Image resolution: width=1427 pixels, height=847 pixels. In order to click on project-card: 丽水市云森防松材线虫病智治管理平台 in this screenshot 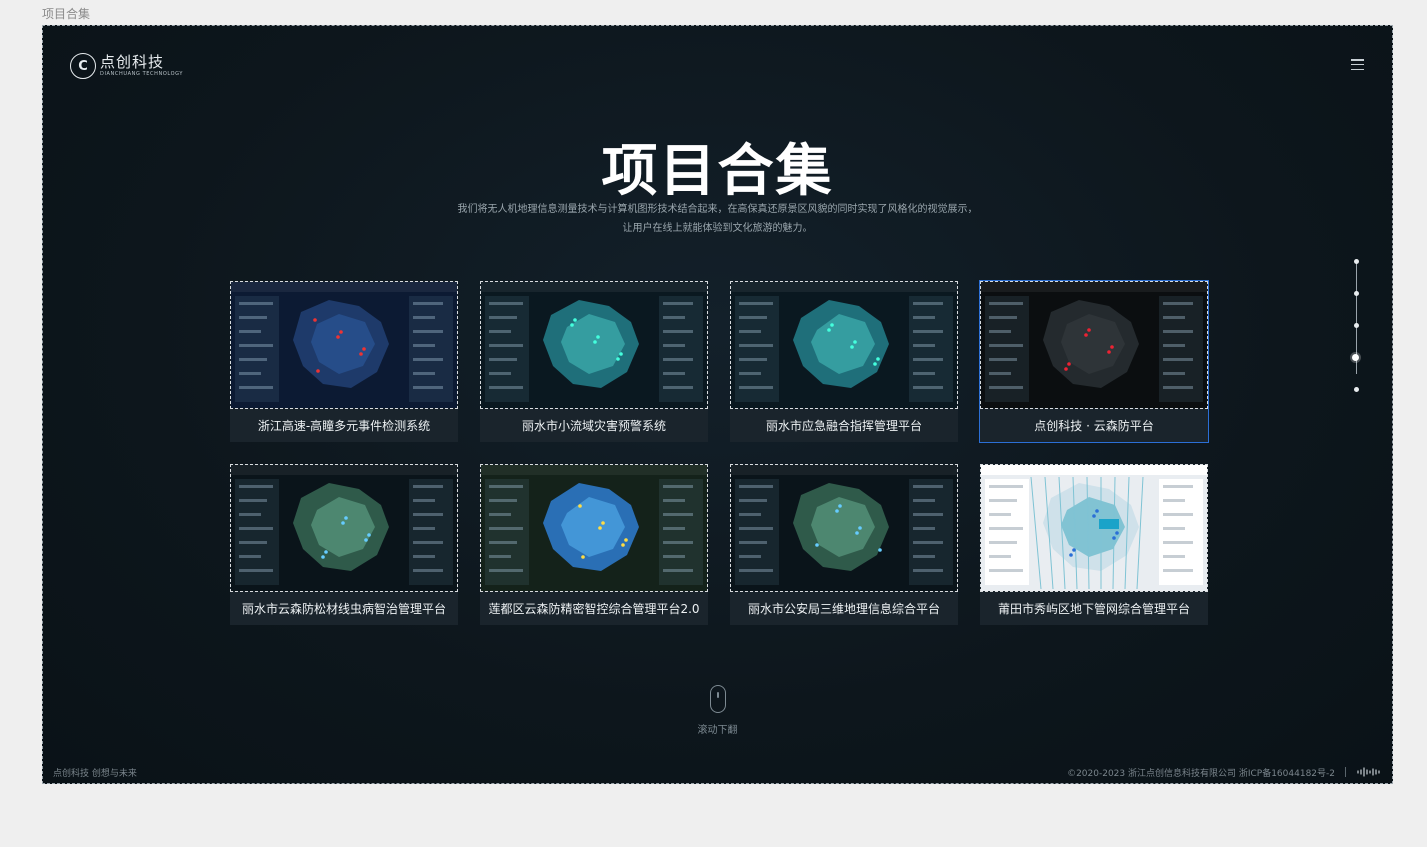, I will do `click(344, 544)`.